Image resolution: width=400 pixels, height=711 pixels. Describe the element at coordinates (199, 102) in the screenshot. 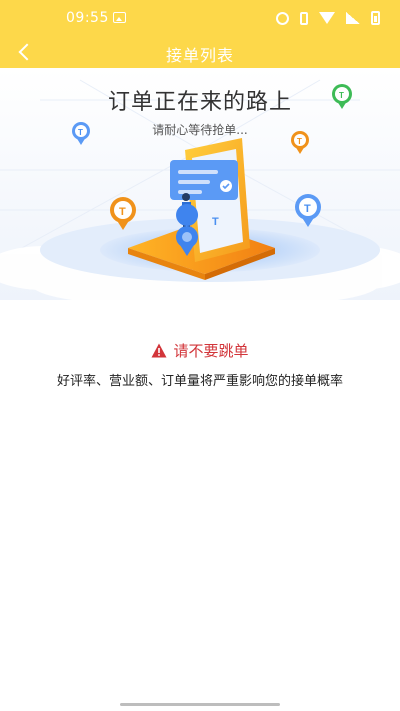

I see `waiting-title: 订单正在来的路上` at that location.